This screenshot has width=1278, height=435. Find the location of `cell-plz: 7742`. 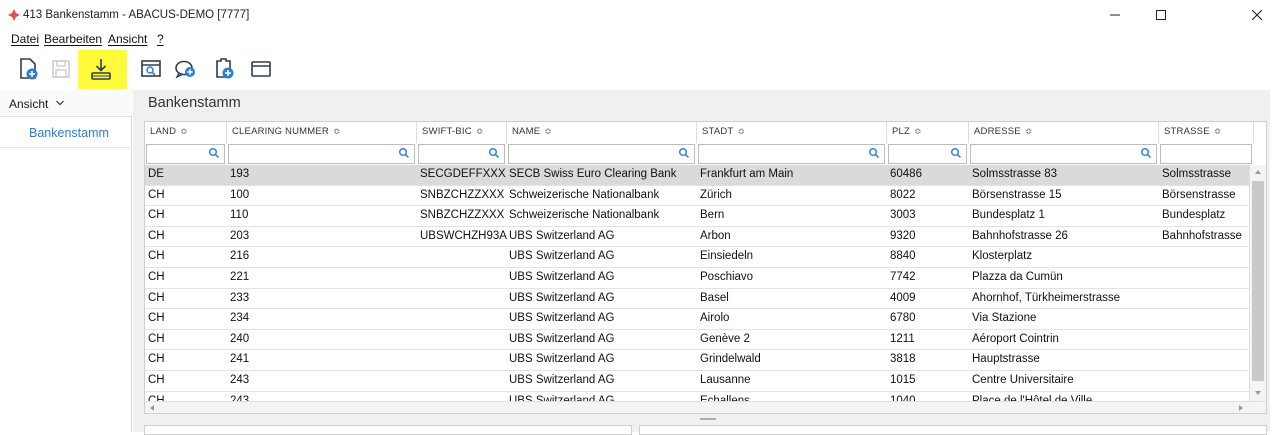

cell-plz: 7742 is located at coordinates (903, 277).